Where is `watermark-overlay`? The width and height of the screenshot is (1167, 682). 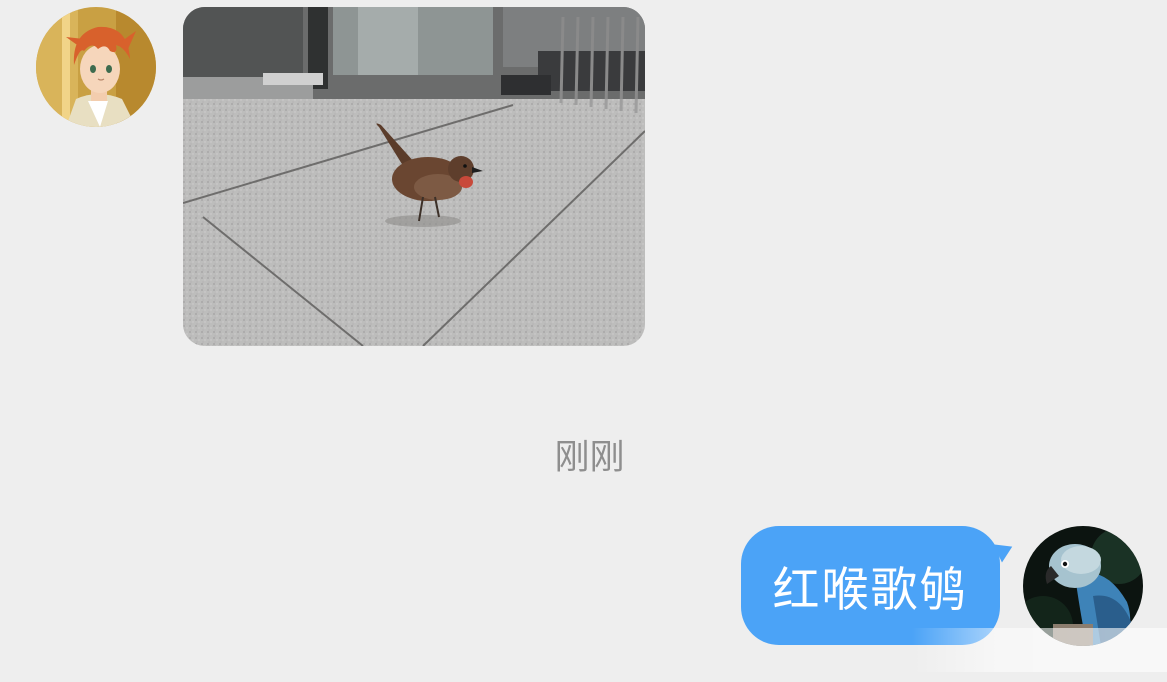 watermark-overlay is located at coordinates (1039, 650).